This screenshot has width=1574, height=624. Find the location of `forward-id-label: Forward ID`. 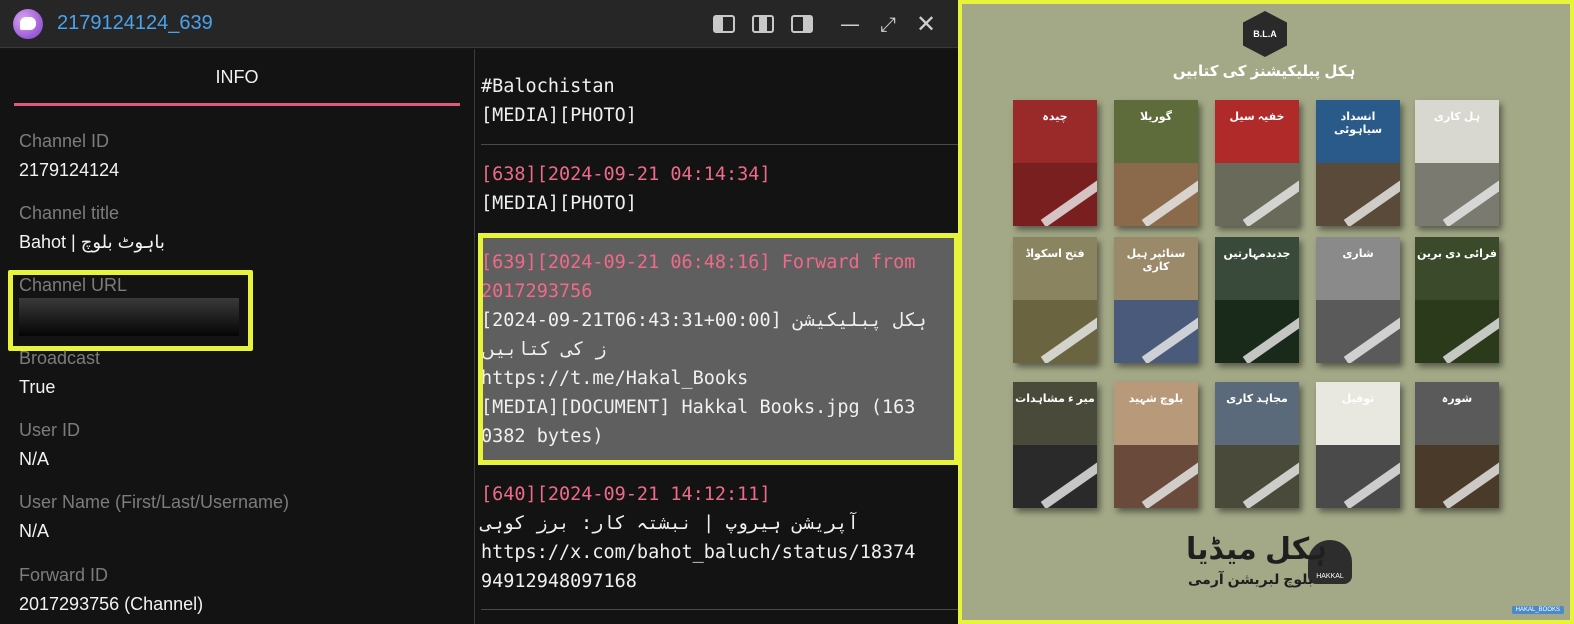

forward-id-label: Forward ID is located at coordinates (64, 575).